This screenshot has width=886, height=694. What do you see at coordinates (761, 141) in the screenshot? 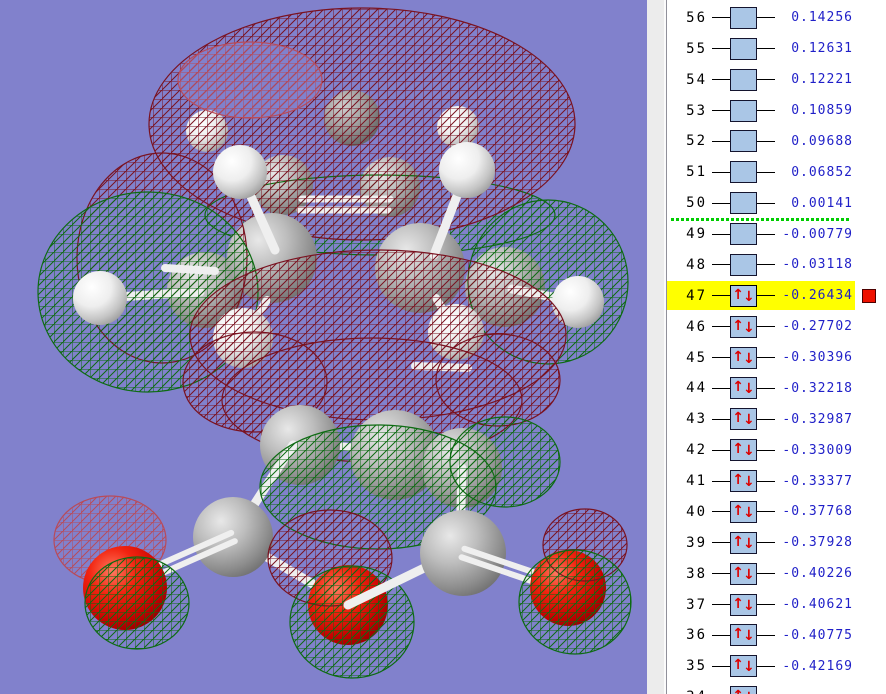
I see `orbital-row-band: 52 0.09688` at bounding box center [761, 141].